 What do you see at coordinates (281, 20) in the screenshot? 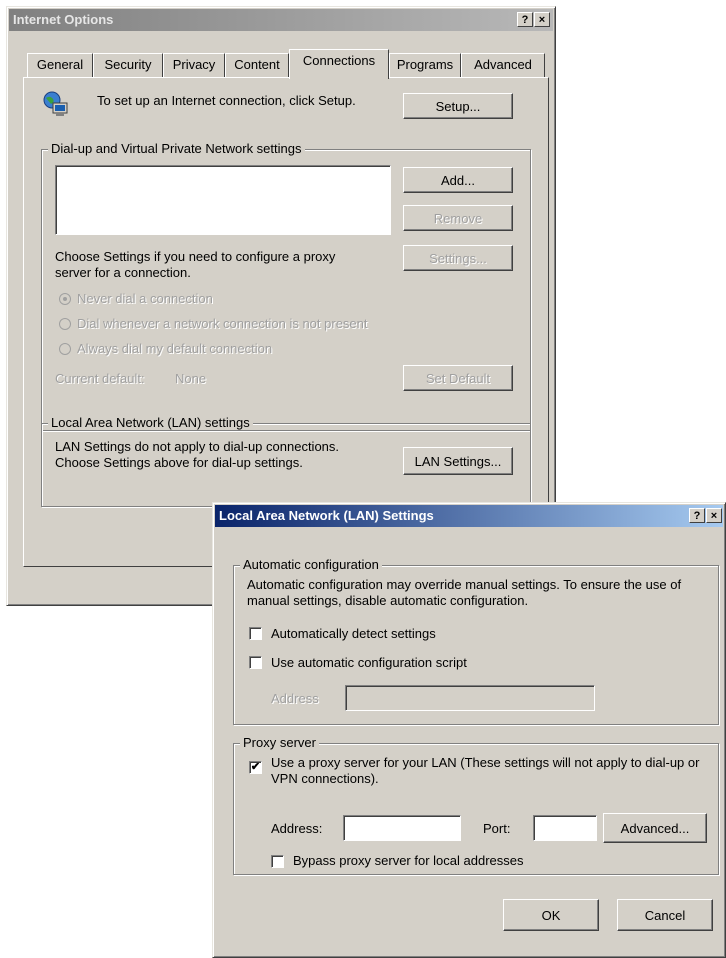
I see `internet-options-titlebar: Internet Options ? ×` at bounding box center [281, 20].